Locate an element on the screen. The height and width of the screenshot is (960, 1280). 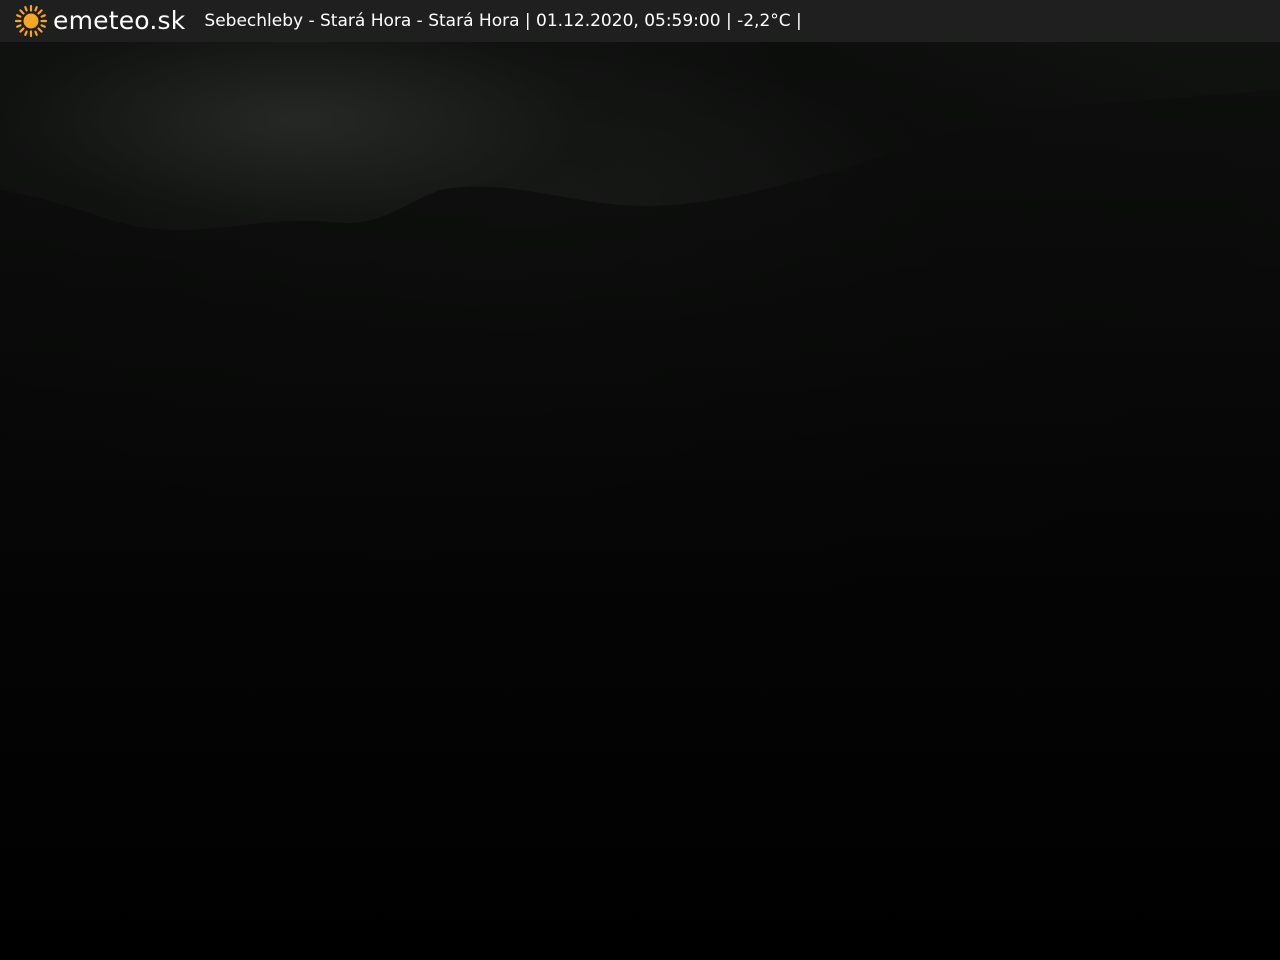
location-name: Sebechleby - Stará Hora - Stará Hora is located at coordinates (362, 21).